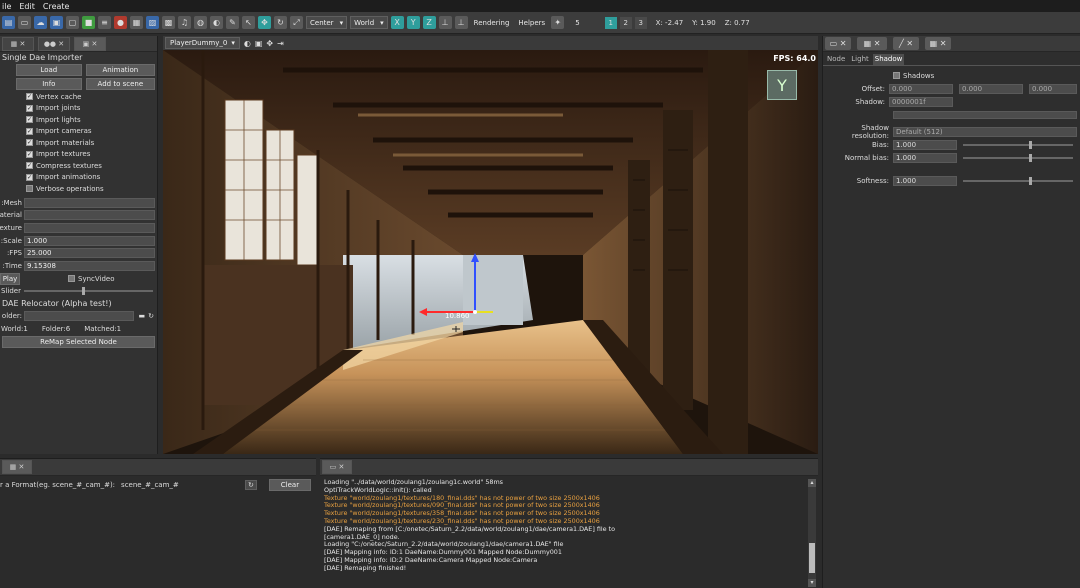 This screenshot has height=588, width=1080. Describe the element at coordinates (872, 43) in the screenshot. I see `tab-light: ▦ ✕` at that location.